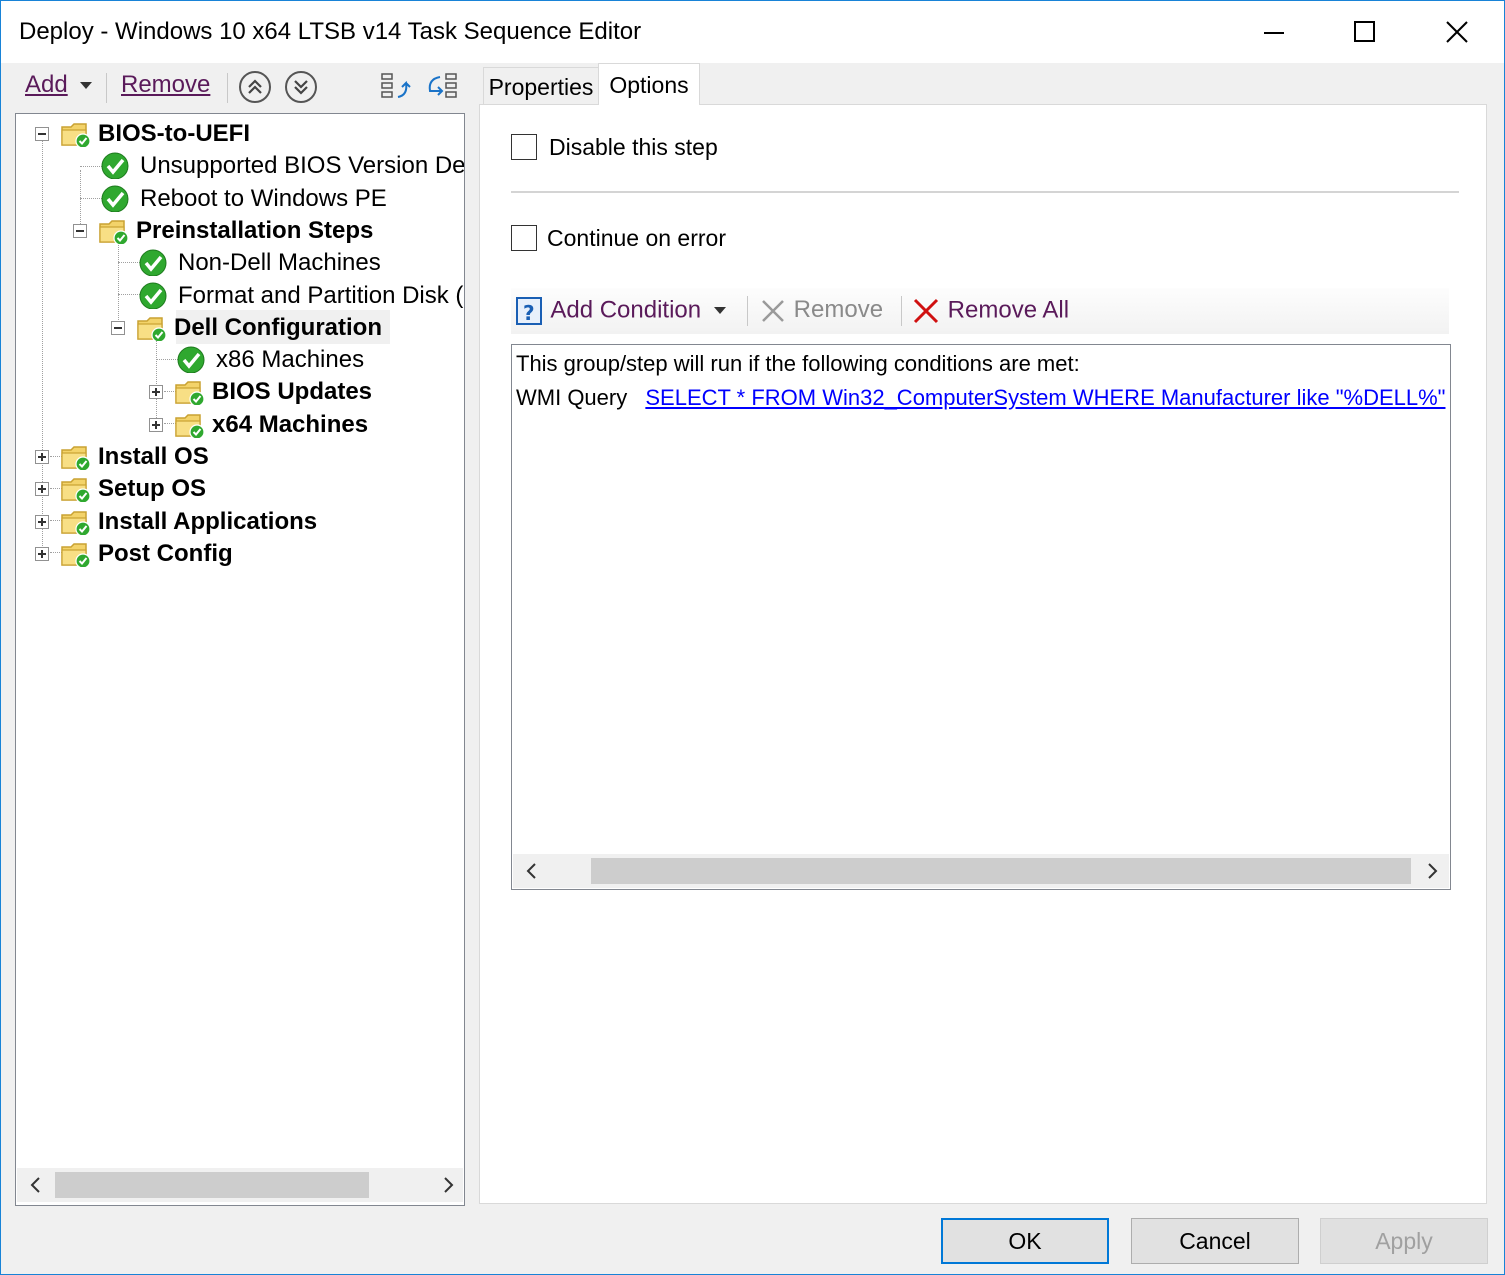 The image size is (1505, 1275). I want to click on tree-node: Reboot to Windows PE, so click(240, 199).